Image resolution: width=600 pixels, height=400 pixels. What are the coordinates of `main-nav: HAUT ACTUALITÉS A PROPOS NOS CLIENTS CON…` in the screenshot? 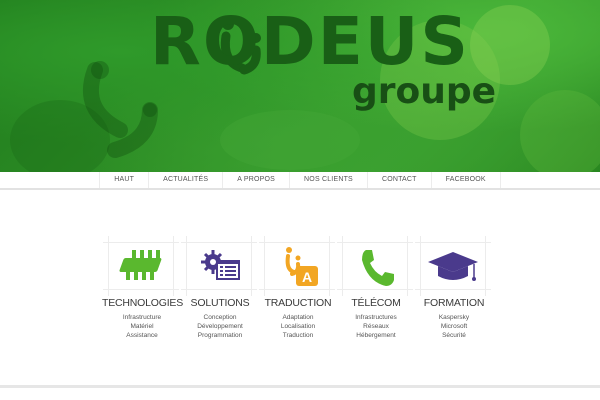 It's located at (300, 181).